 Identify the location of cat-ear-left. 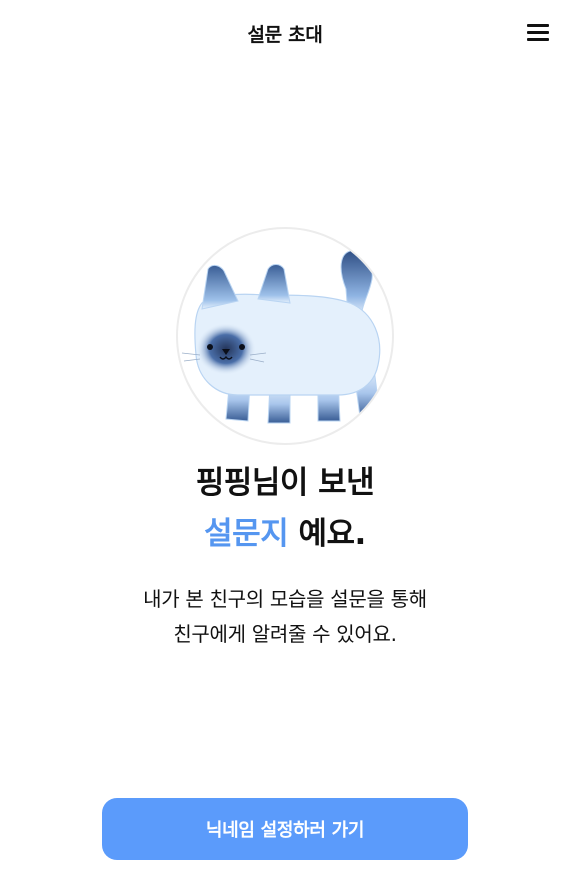
(220, 287).